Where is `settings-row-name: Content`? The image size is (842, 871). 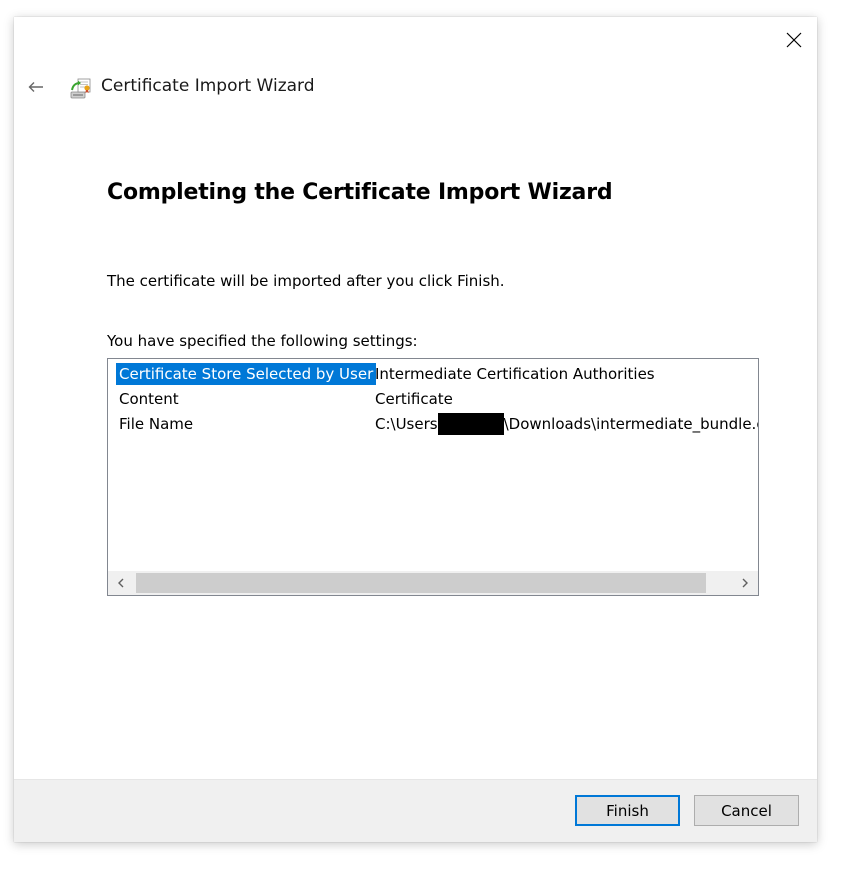
settings-row-name: Content is located at coordinates (149, 399).